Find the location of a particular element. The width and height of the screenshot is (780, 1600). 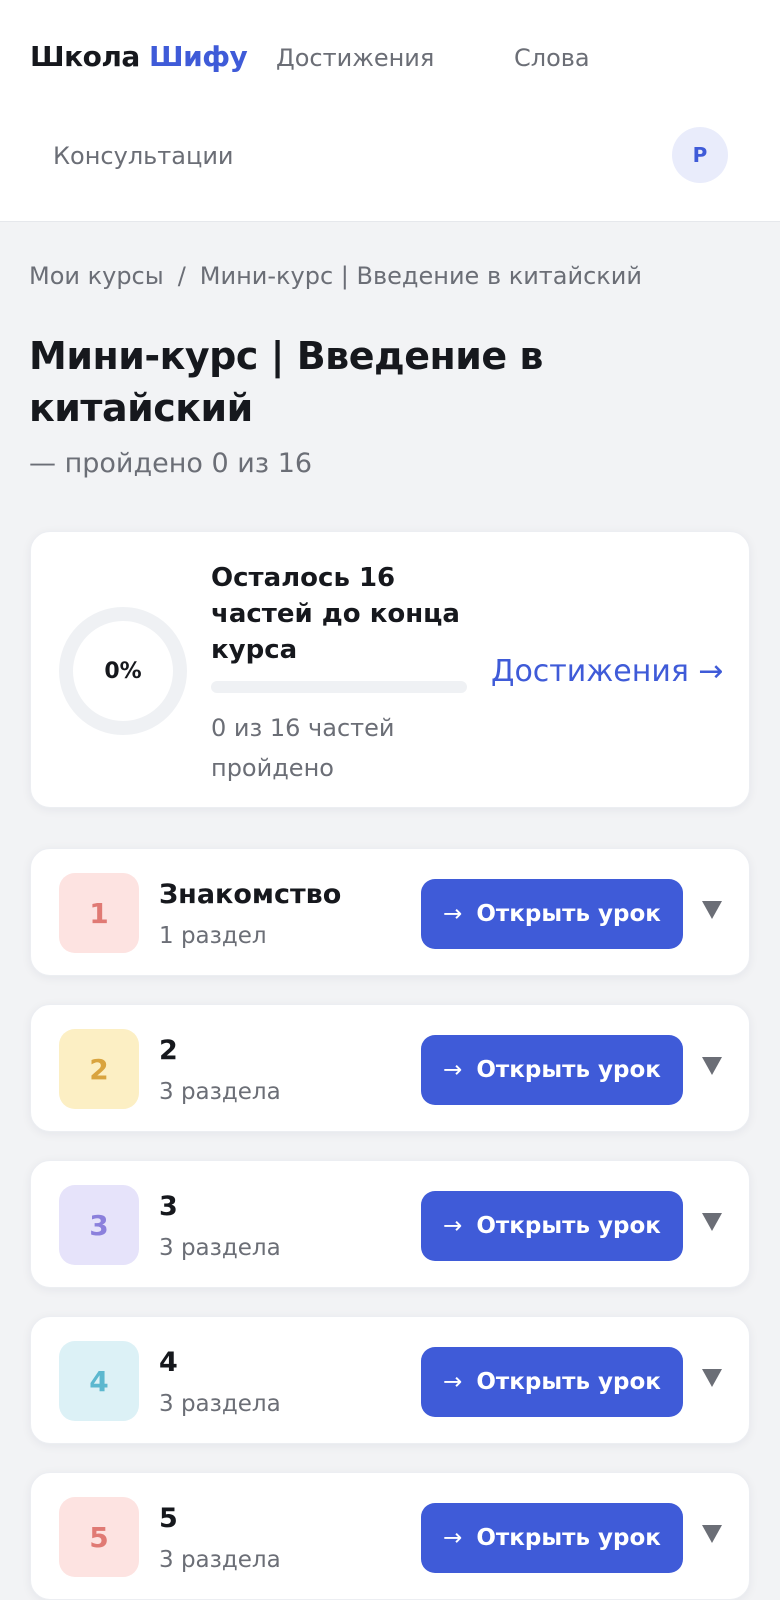

logo-accent: Шифу is located at coordinates (198, 56).